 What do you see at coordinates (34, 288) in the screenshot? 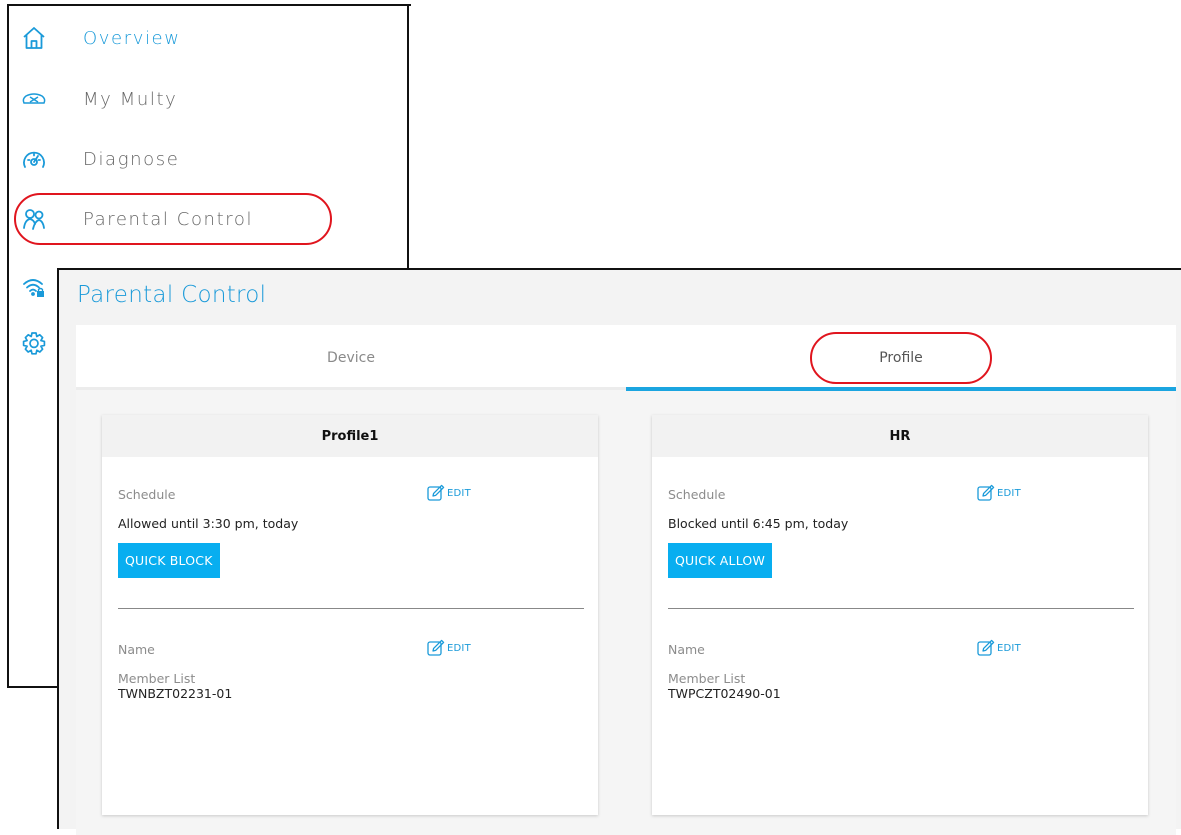
I see `wifi-lock-icon` at bounding box center [34, 288].